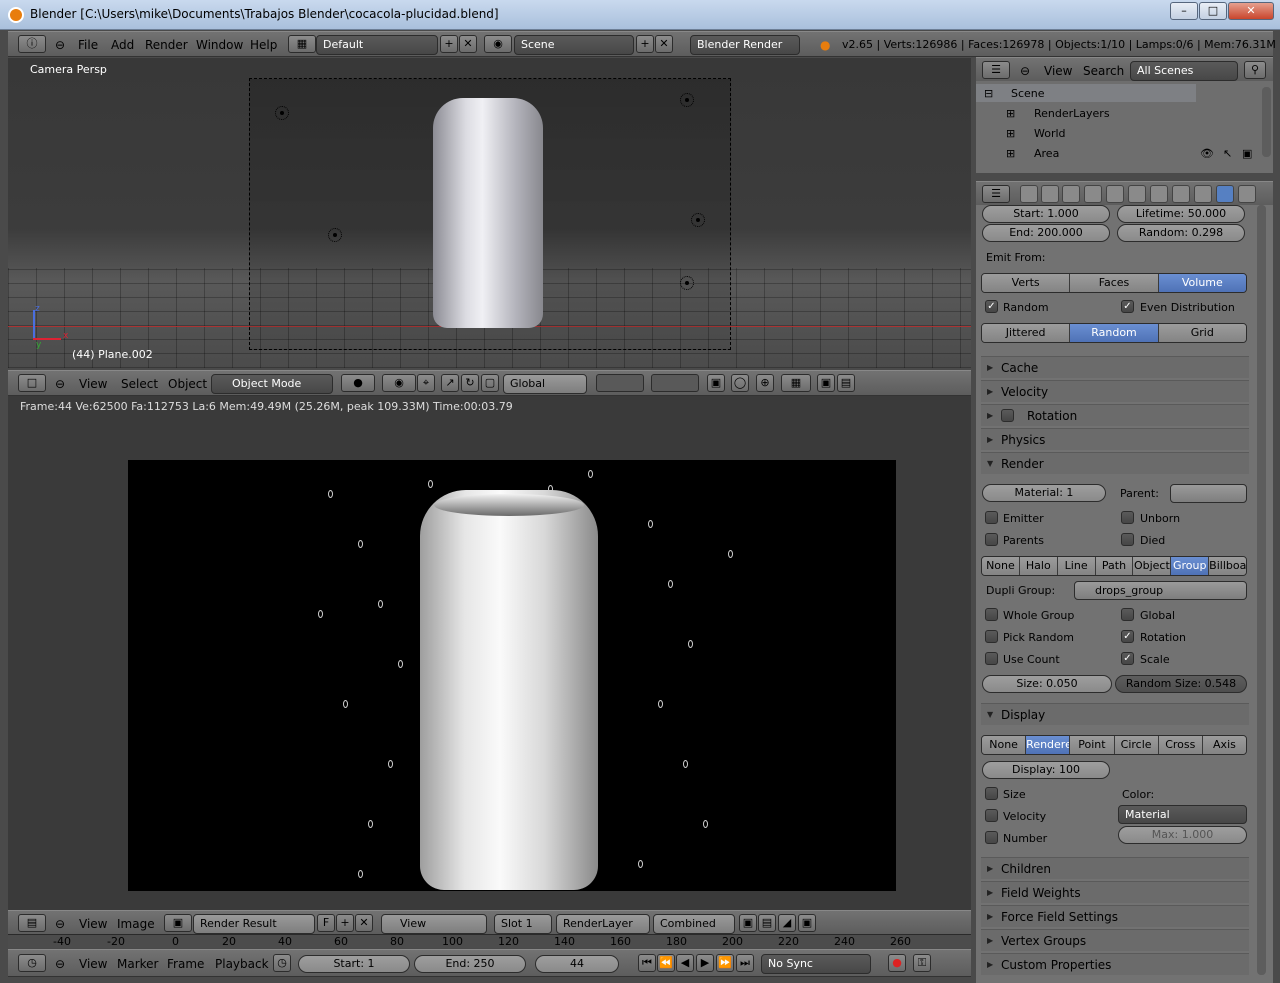 This screenshot has width=1280, height=983. What do you see at coordinates (1001, 566) in the screenshot?
I see `render-none-button: None` at bounding box center [1001, 566].